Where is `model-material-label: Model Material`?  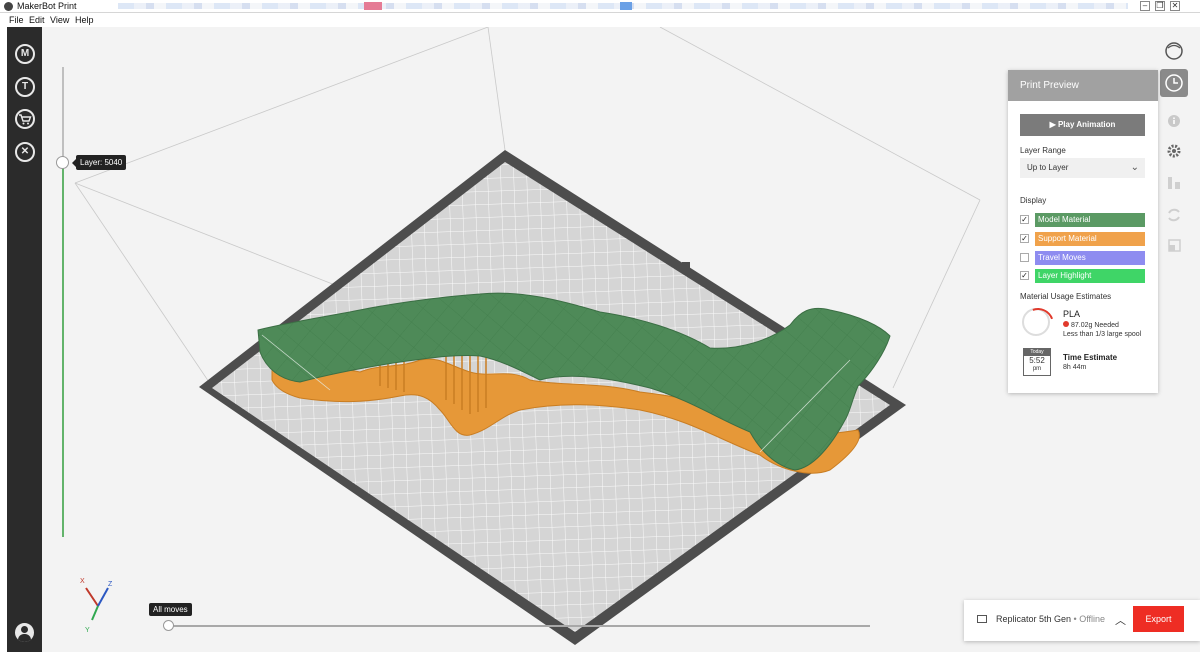
model-material-label: Model Material is located at coordinates (1090, 220).